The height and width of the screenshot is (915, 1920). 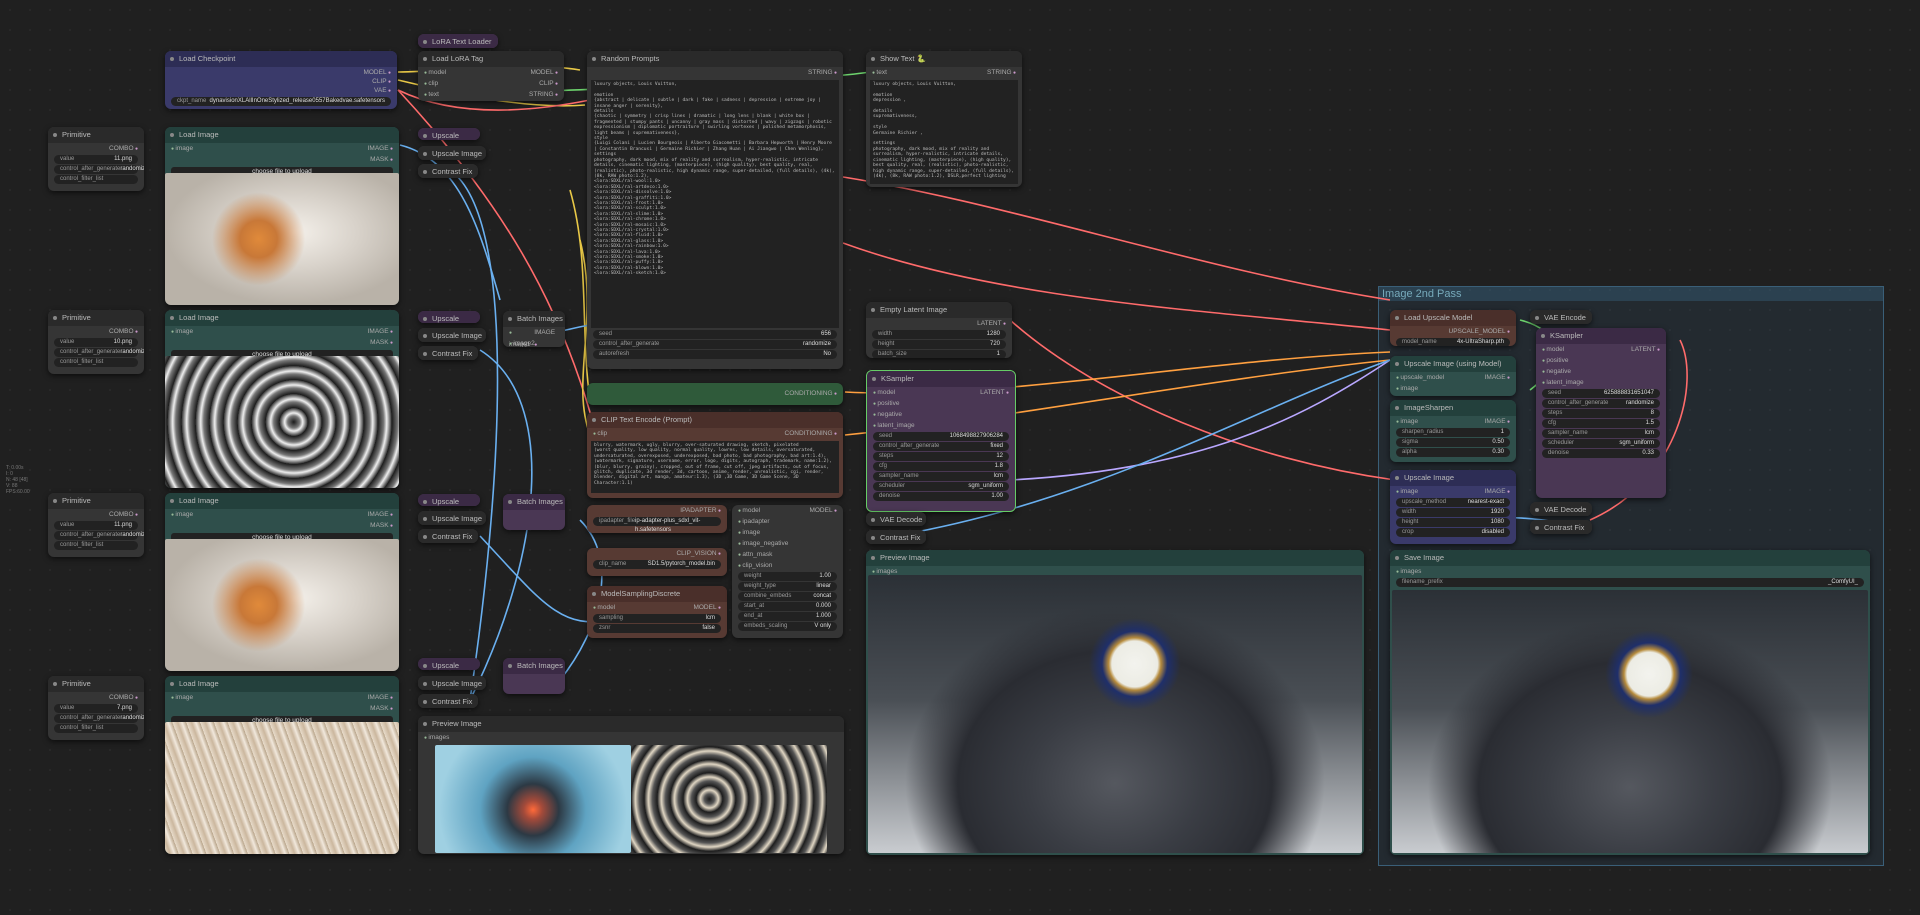 What do you see at coordinates (715, 334) in the screenshot?
I see `seed-widget: seed 656` at bounding box center [715, 334].